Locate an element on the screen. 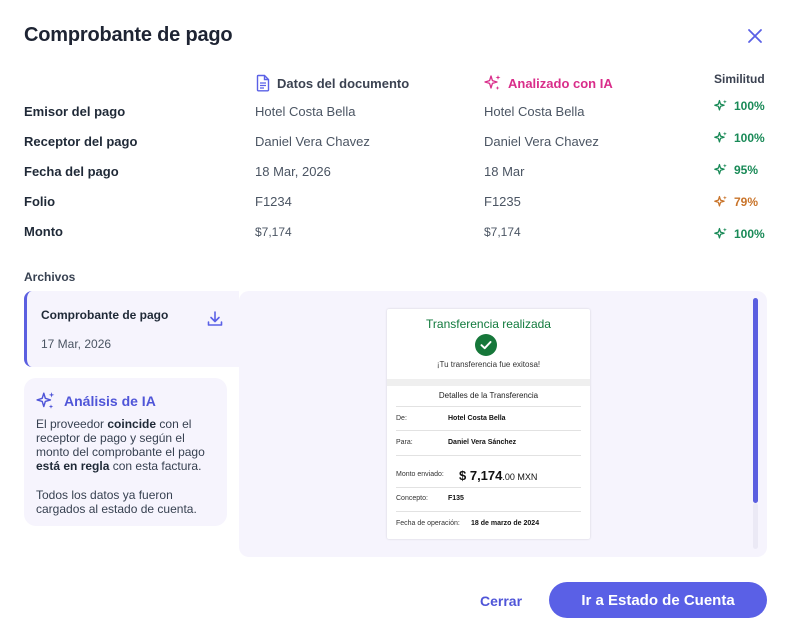 This screenshot has width=791, height=642. preview-scrollbar-track is located at coordinates (755, 526).